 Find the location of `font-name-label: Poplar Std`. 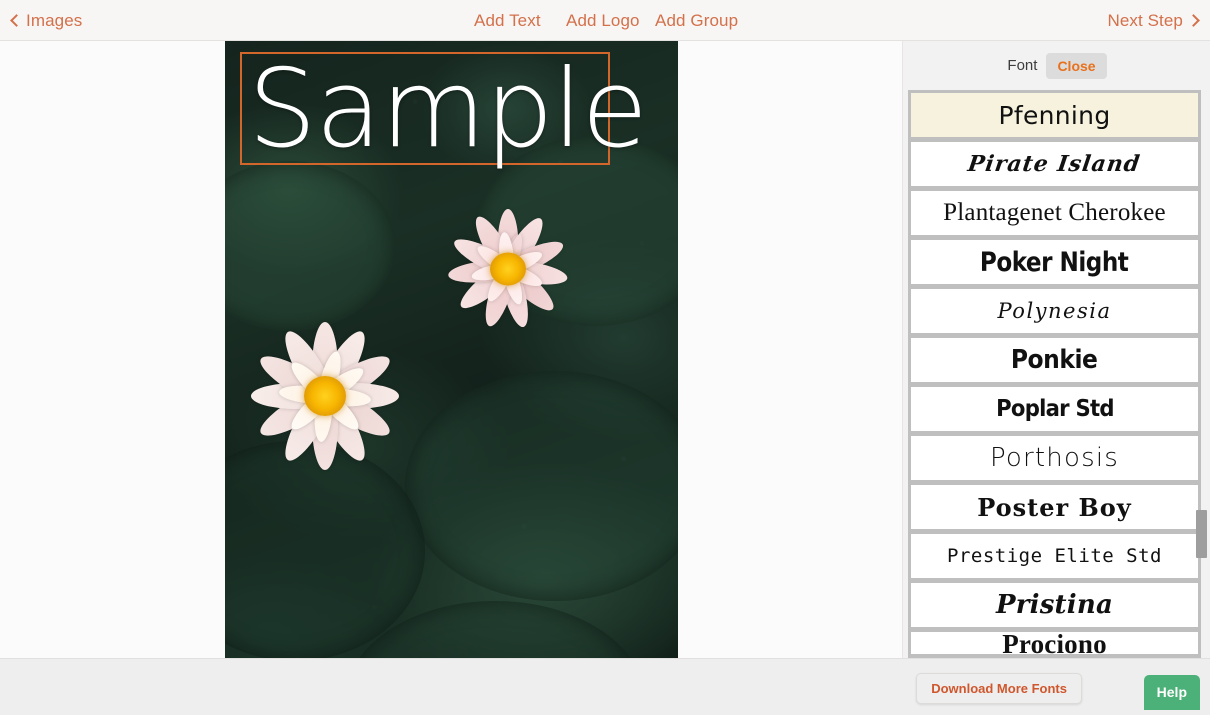

font-name-label: Poplar Std is located at coordinates (1054, 409).